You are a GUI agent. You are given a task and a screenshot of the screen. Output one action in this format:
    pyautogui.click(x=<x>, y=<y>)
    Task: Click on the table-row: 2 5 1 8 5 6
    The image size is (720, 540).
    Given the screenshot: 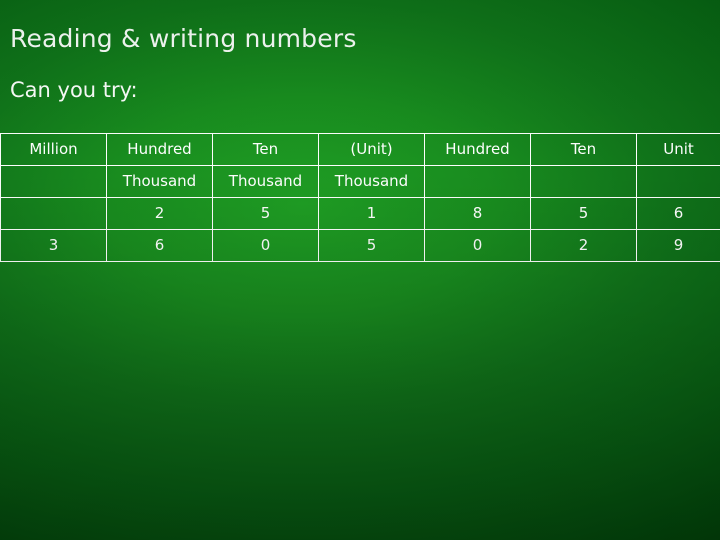 What is the action you would take?
    pyautogui.click(x=360, y=213)
    